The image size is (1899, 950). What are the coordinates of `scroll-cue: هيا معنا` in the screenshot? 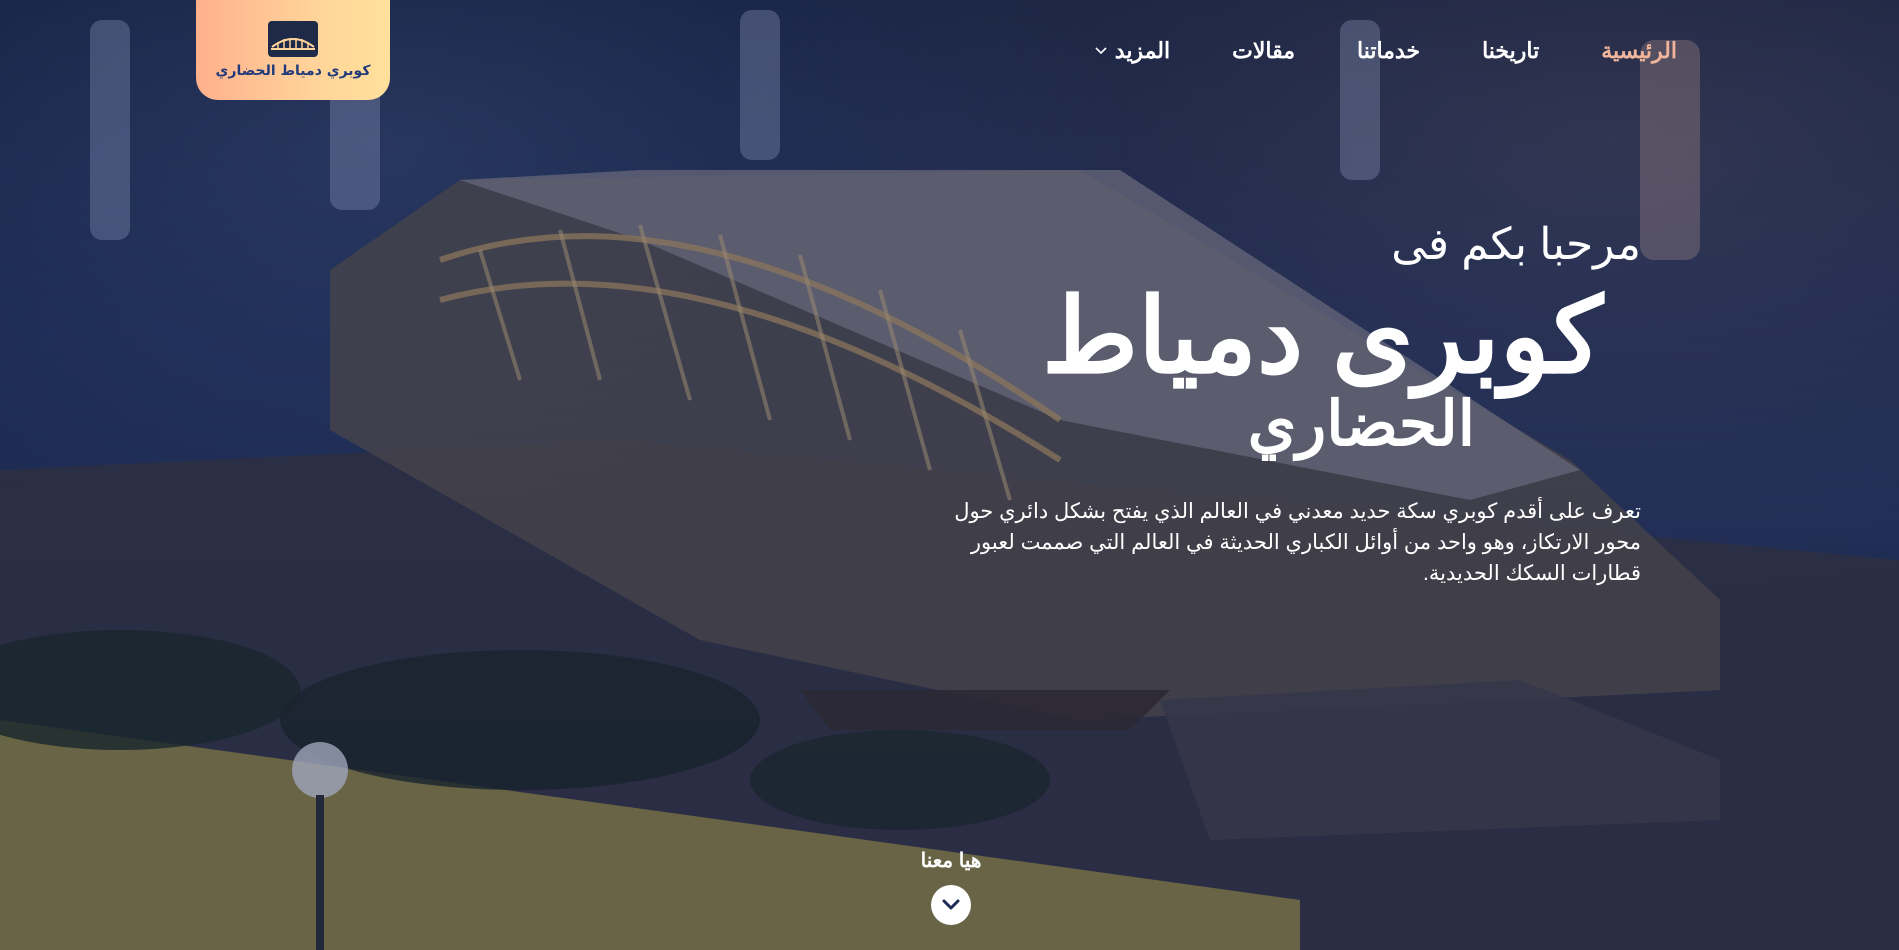 It's located at (951, 886).